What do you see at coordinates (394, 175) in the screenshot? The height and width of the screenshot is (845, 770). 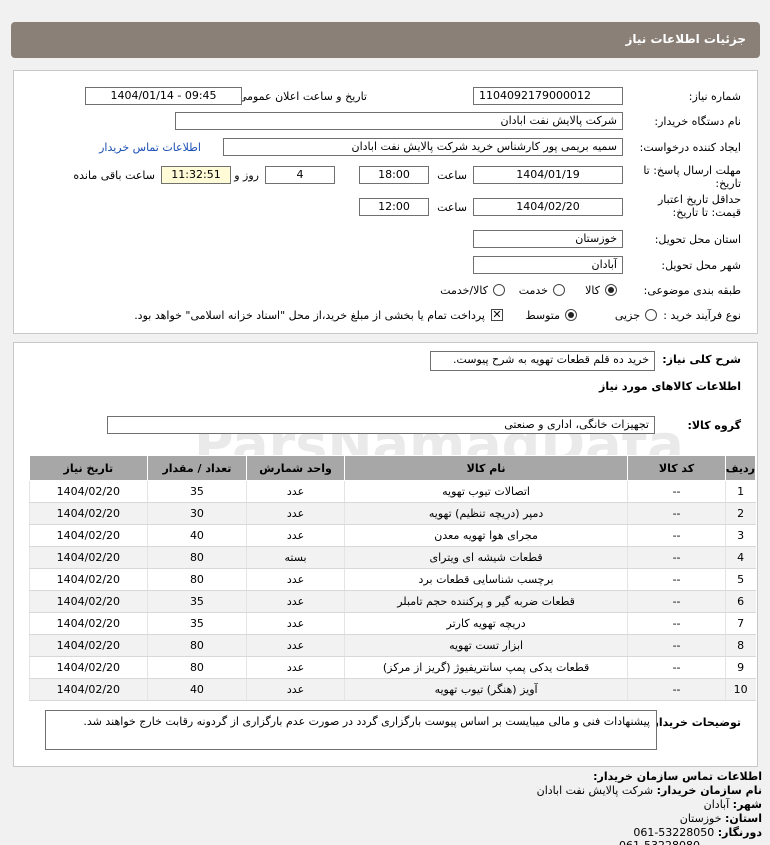 I see `deadline-time-field: 18:00` at bounding box center [394, 175].